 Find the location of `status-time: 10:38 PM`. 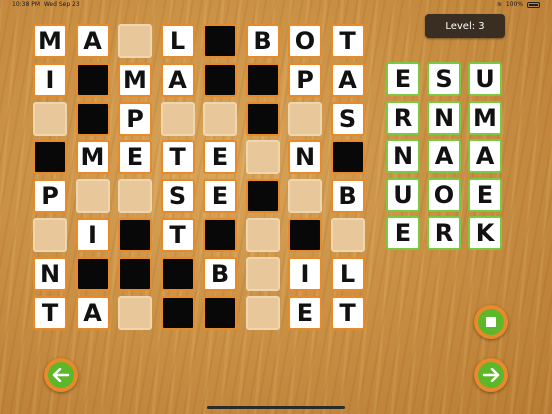

status-time: 10:38 PM is located at coordinates (26, 4).